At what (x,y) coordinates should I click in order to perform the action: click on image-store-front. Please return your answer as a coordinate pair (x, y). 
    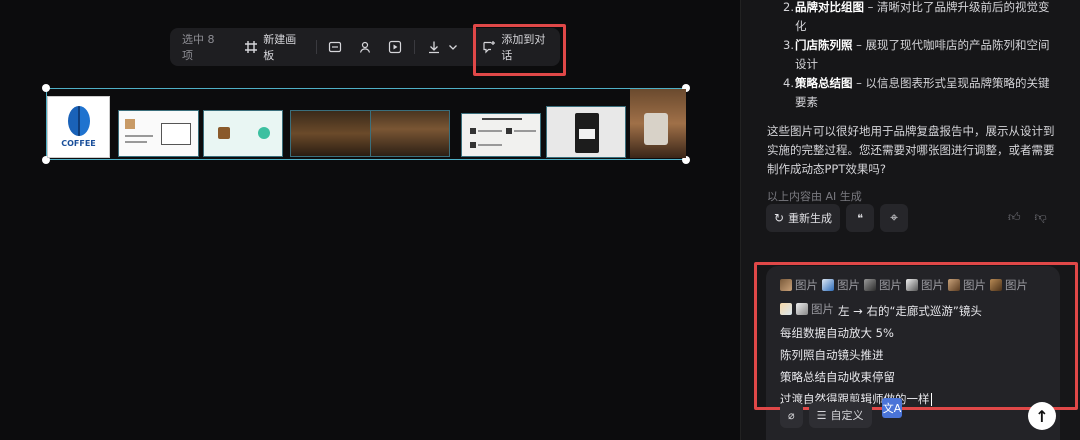
    Looking at the image, I should click on (331, 133).